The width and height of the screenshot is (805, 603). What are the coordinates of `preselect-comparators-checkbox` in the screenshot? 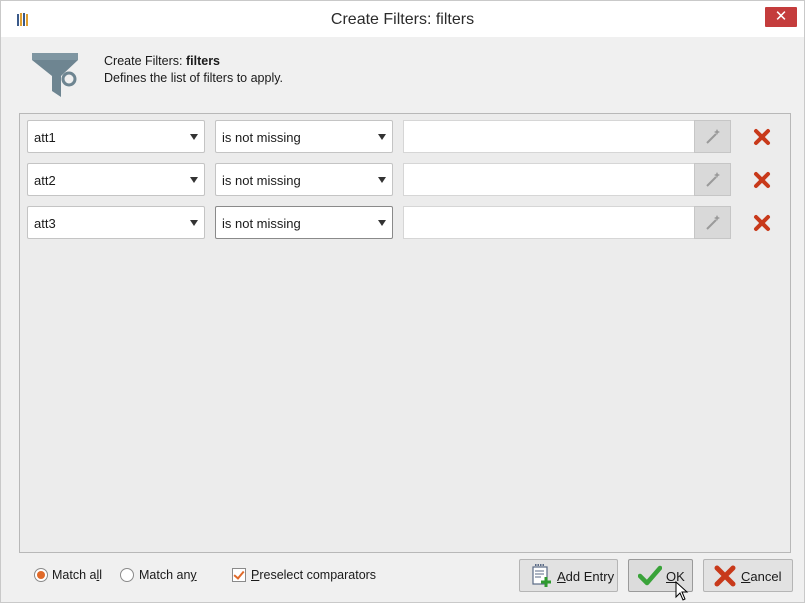 It's located at (239, 575).